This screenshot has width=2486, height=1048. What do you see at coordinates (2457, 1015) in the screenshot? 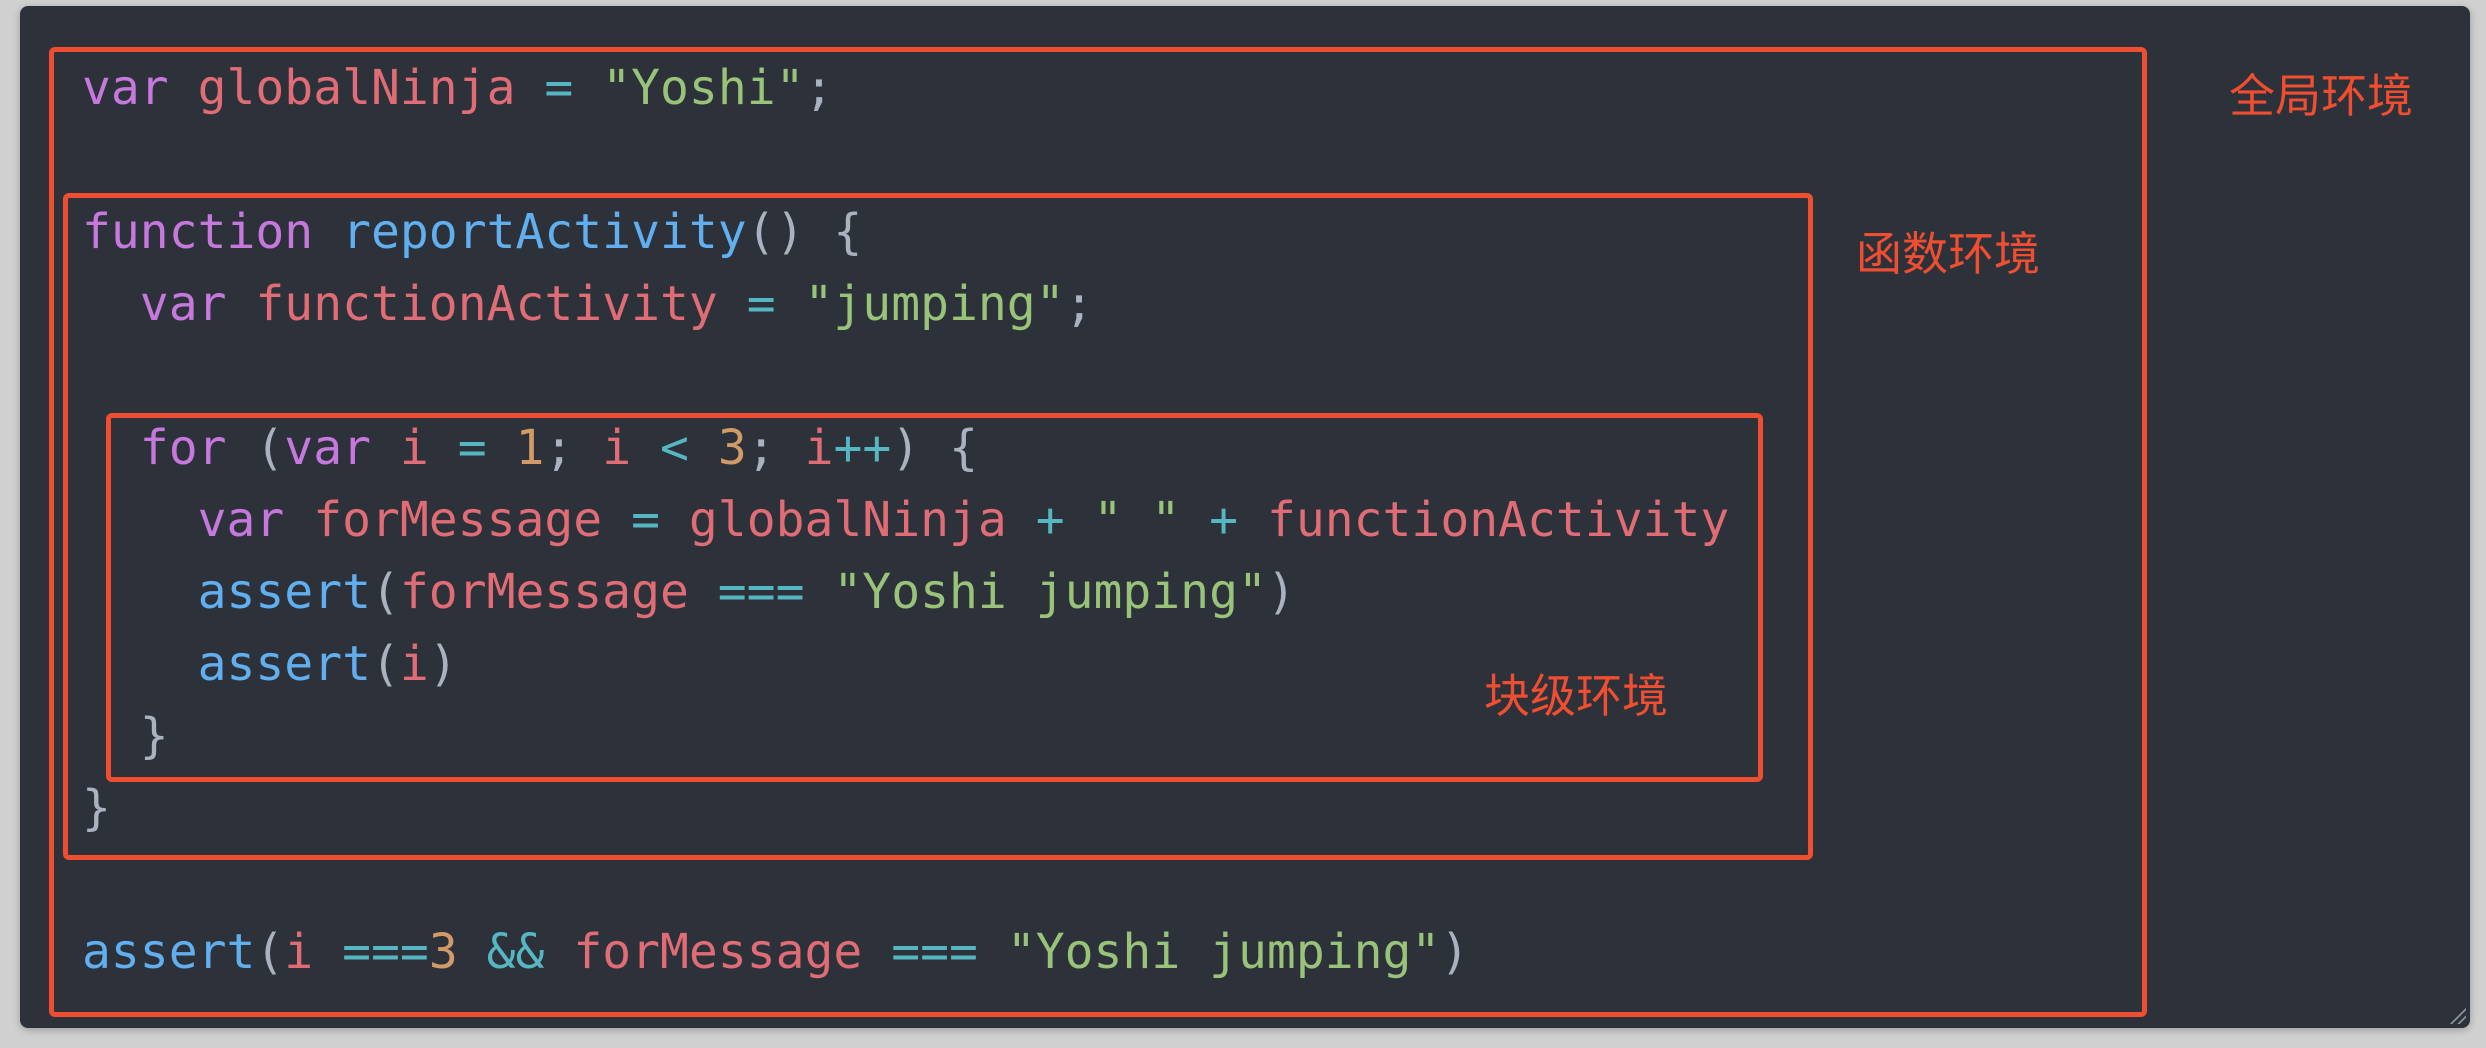
I see `resize-handle` at bounding box center [2457, 1015].